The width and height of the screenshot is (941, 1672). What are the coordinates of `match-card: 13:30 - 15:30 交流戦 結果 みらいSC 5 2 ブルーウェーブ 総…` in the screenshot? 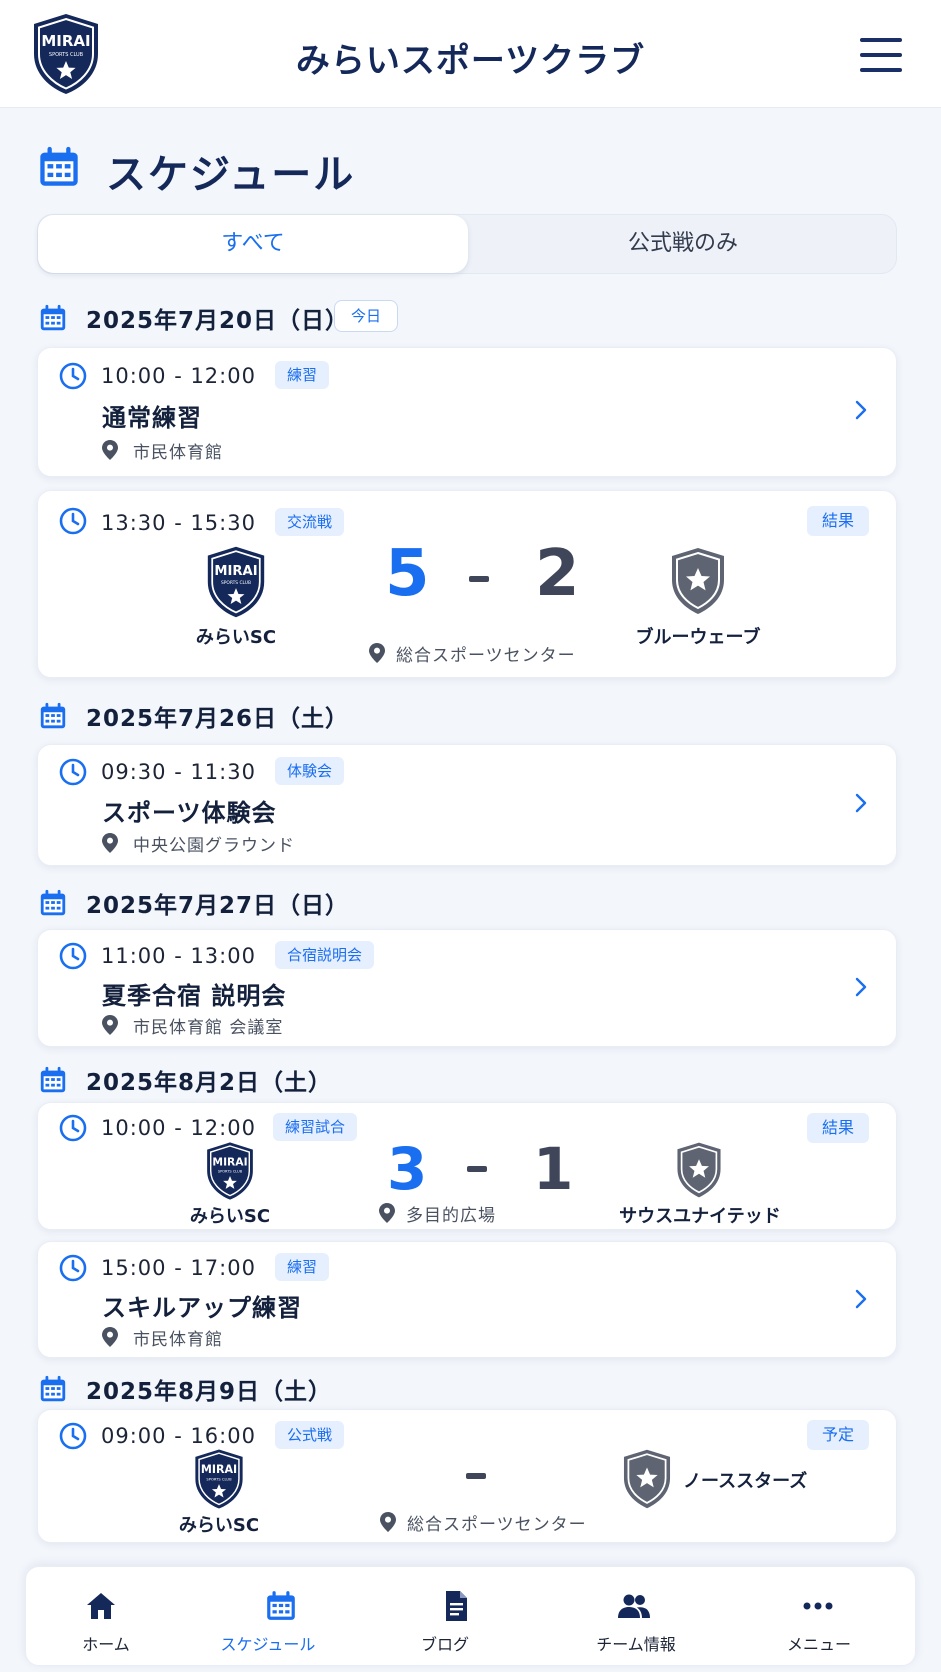 It's located at (467, 584).